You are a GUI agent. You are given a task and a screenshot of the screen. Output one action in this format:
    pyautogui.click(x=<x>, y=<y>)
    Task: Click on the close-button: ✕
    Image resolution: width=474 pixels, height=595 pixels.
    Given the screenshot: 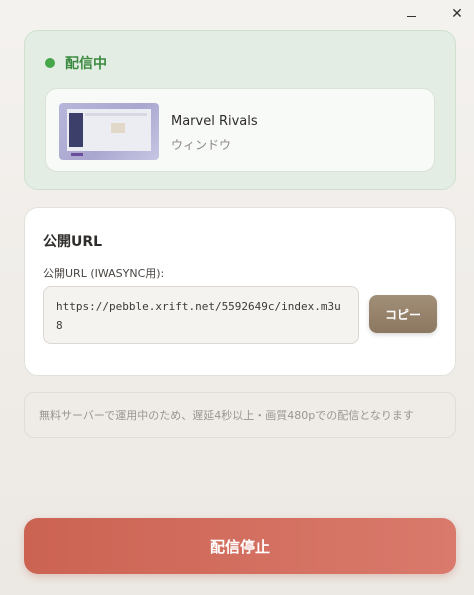 What is the action you would take?
    pyautogui.click(x=457, y=14)
    